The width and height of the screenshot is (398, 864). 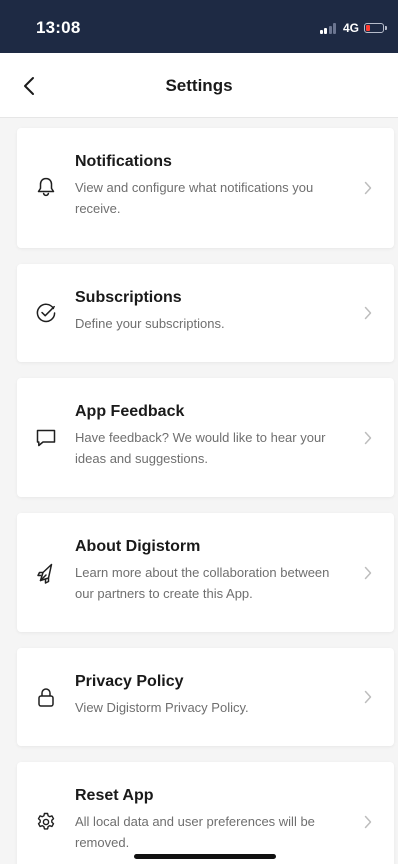 I want to click on settings-item-title: Reset App, so click(x=114, y=795).